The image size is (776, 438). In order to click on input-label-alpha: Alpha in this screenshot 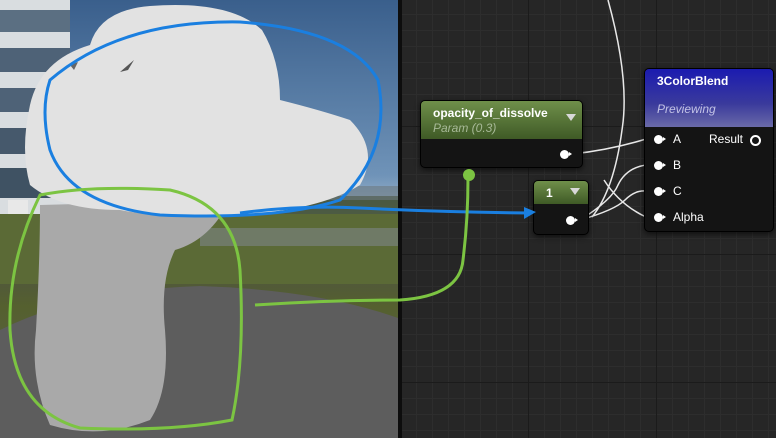, I will do `click(688, 217)`.